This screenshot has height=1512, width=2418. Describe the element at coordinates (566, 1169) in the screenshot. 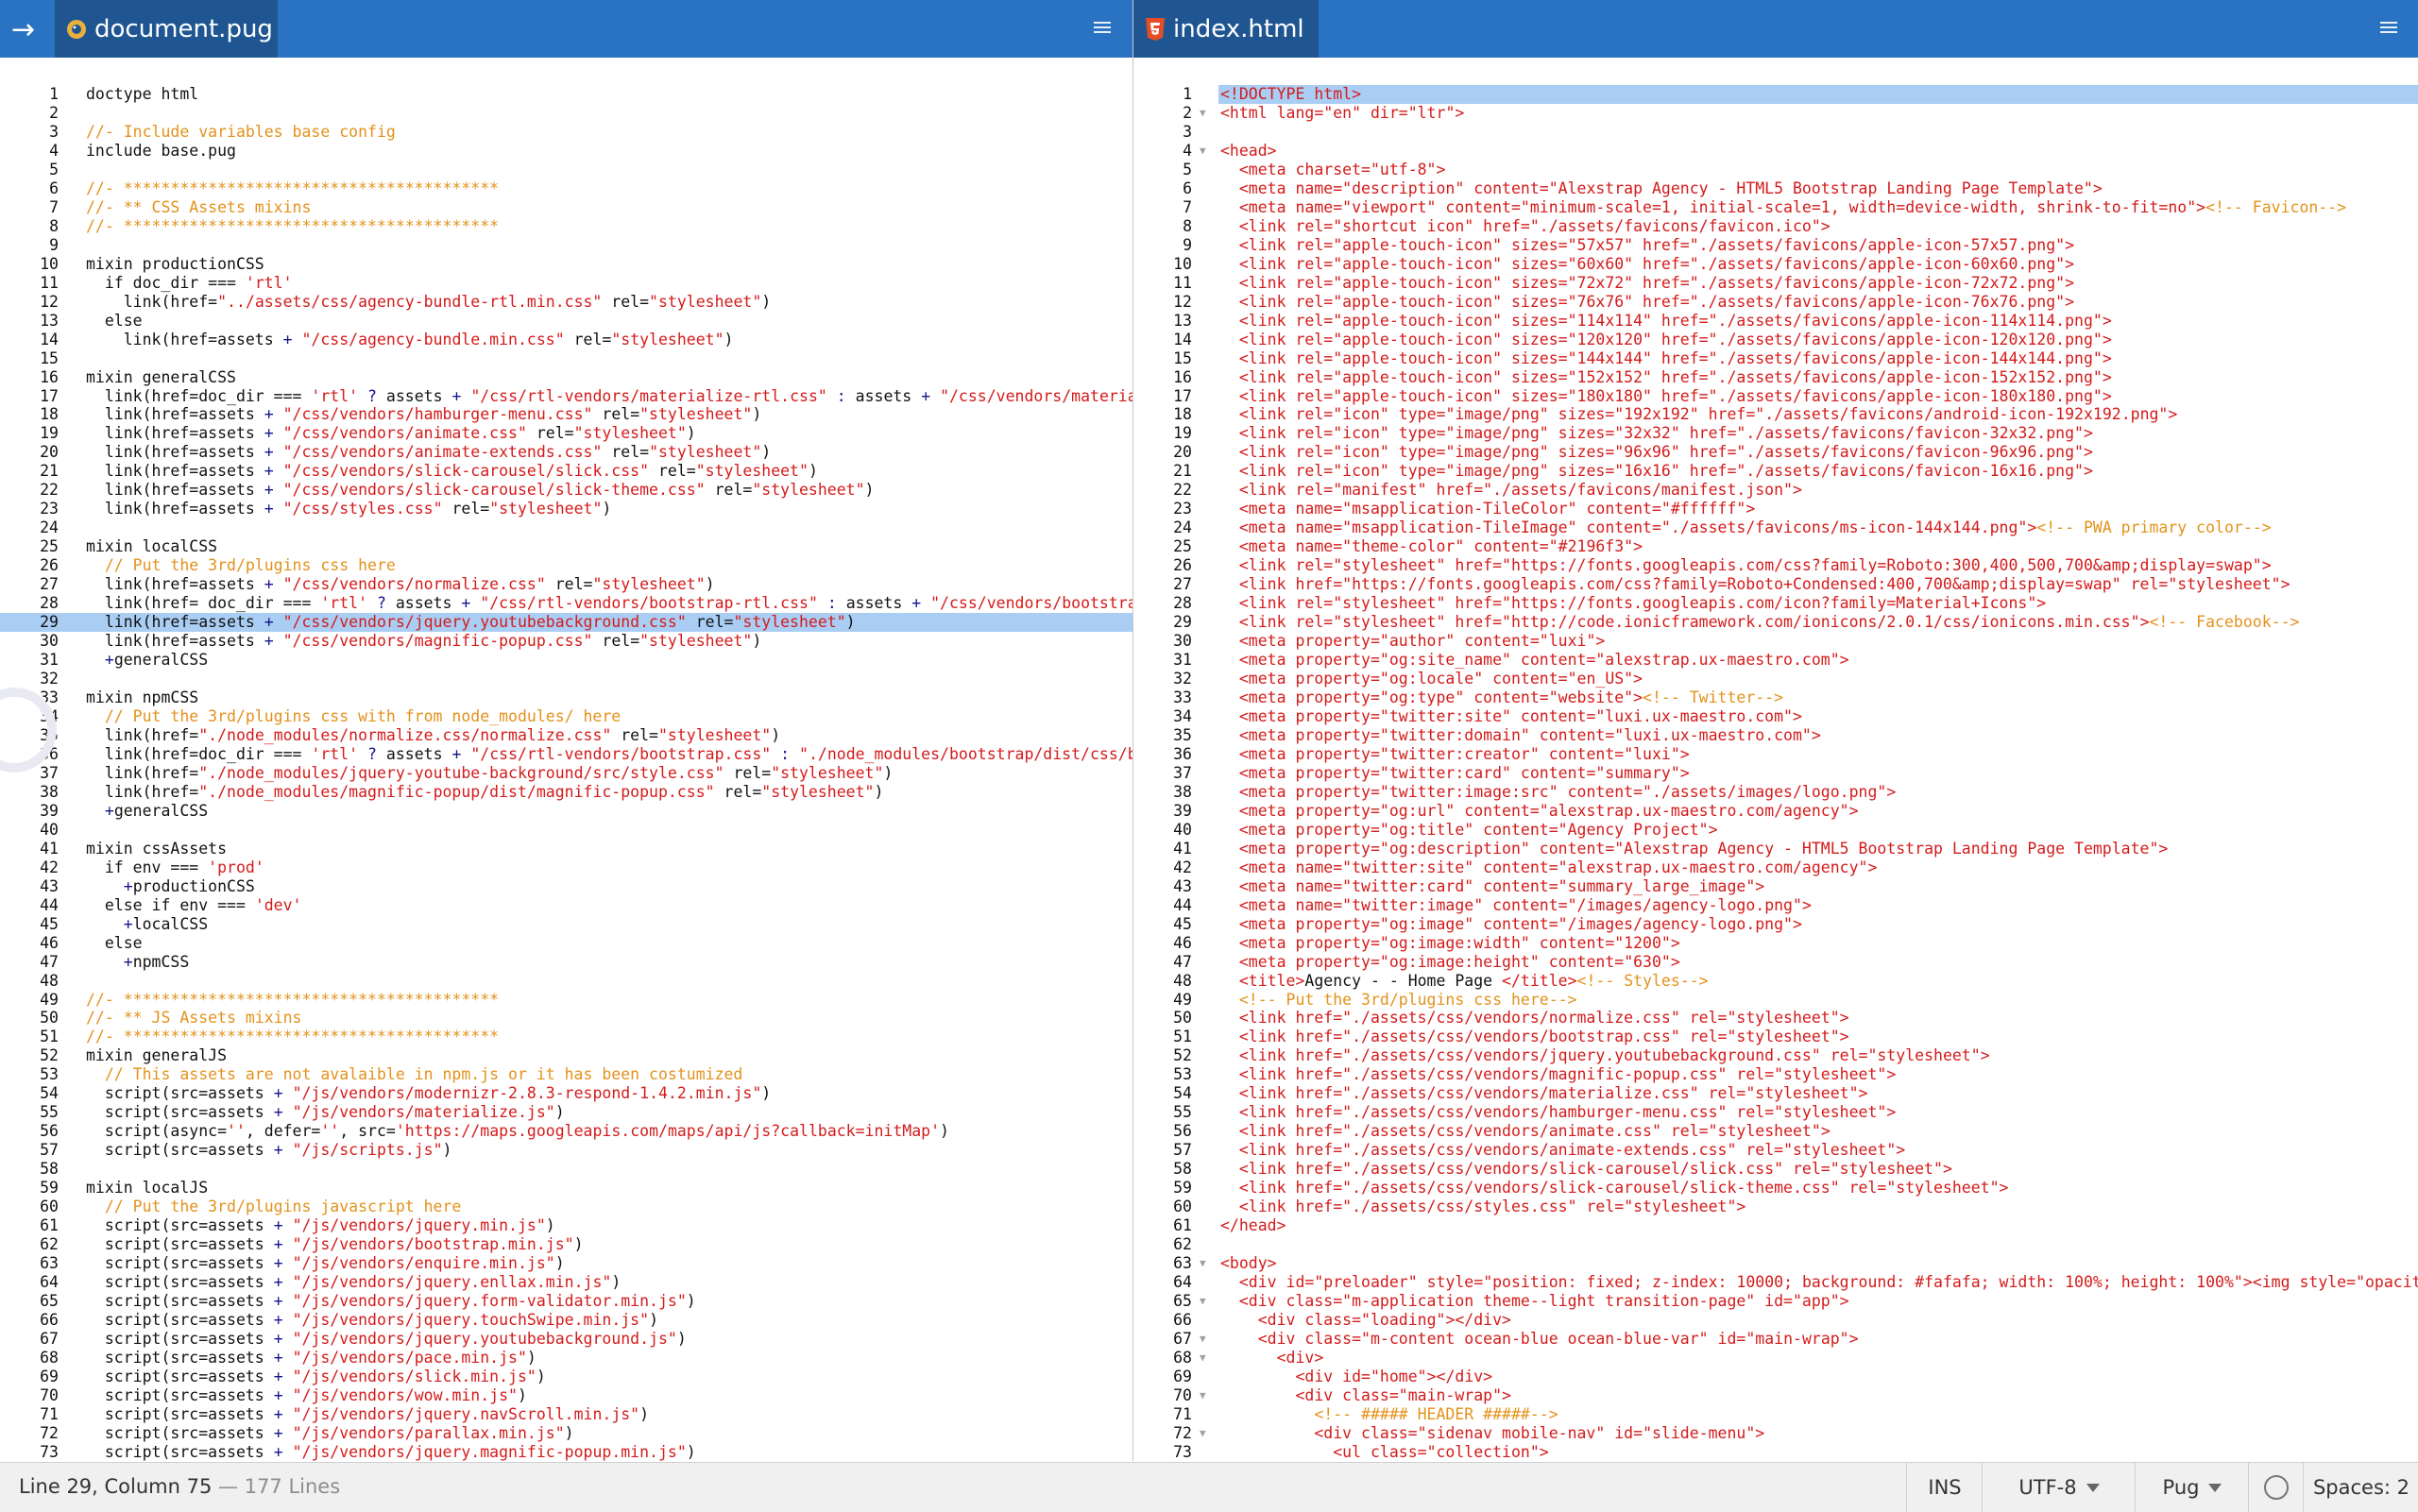

I see `code-line: 58` at that location.